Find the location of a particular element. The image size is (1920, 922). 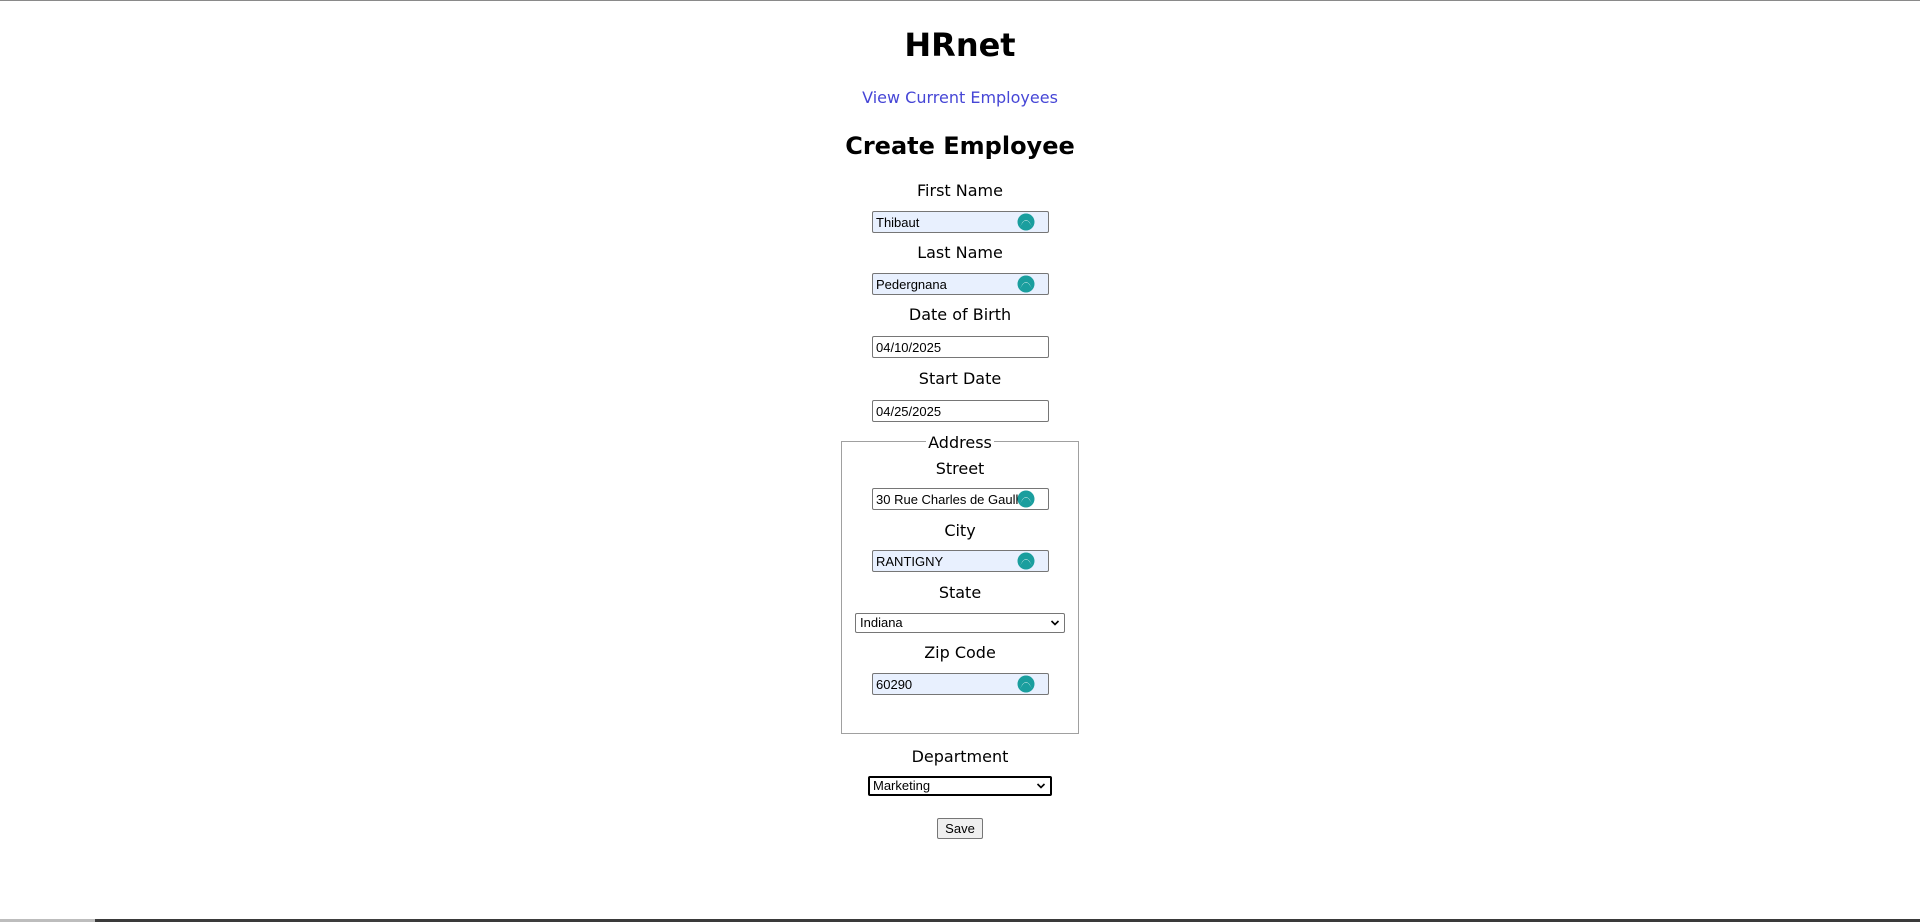

city-label: City is located at coordinates (960, 530).